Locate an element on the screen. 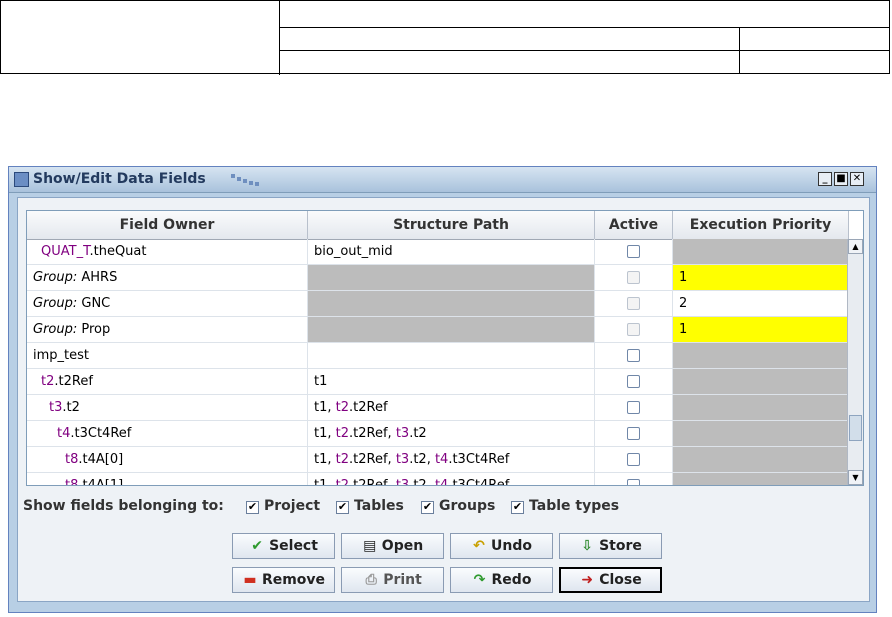  field-owner-cell: t8.t4A[0] is located at coordinates (167, 460).